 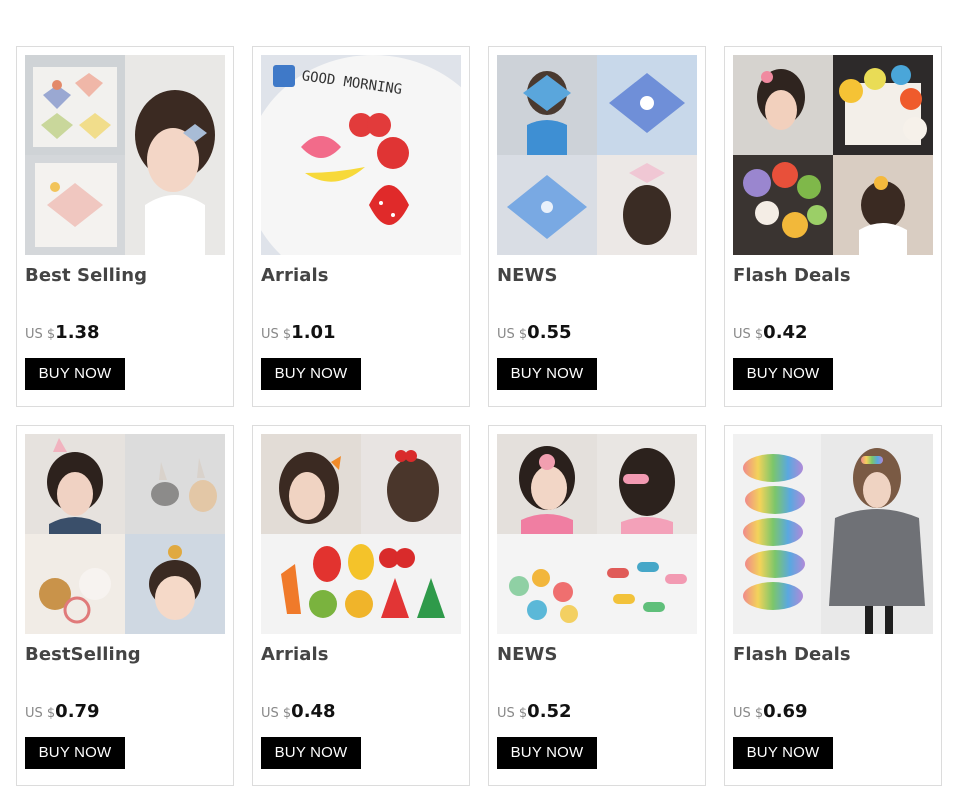 I want to click on product-card: GOOD MORNING Arrials US $1.01 BUY NOW, so click(x=361, y=226).